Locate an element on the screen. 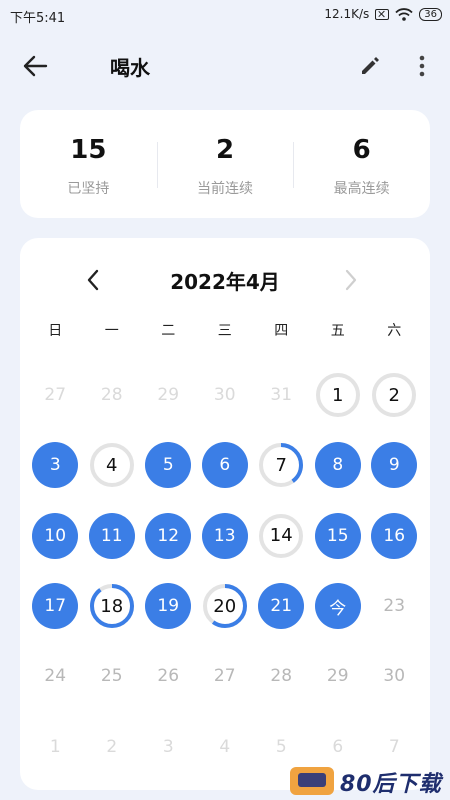 The width and height of the screenshot is (450, 800). day-cell: 23 is located at coordinates (394, 606).